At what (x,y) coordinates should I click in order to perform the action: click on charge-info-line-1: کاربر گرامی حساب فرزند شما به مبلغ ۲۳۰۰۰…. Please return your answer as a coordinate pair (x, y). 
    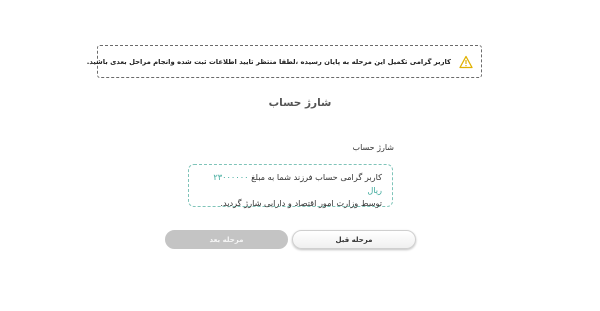
    Looking at the image, I should click on (290, 184).